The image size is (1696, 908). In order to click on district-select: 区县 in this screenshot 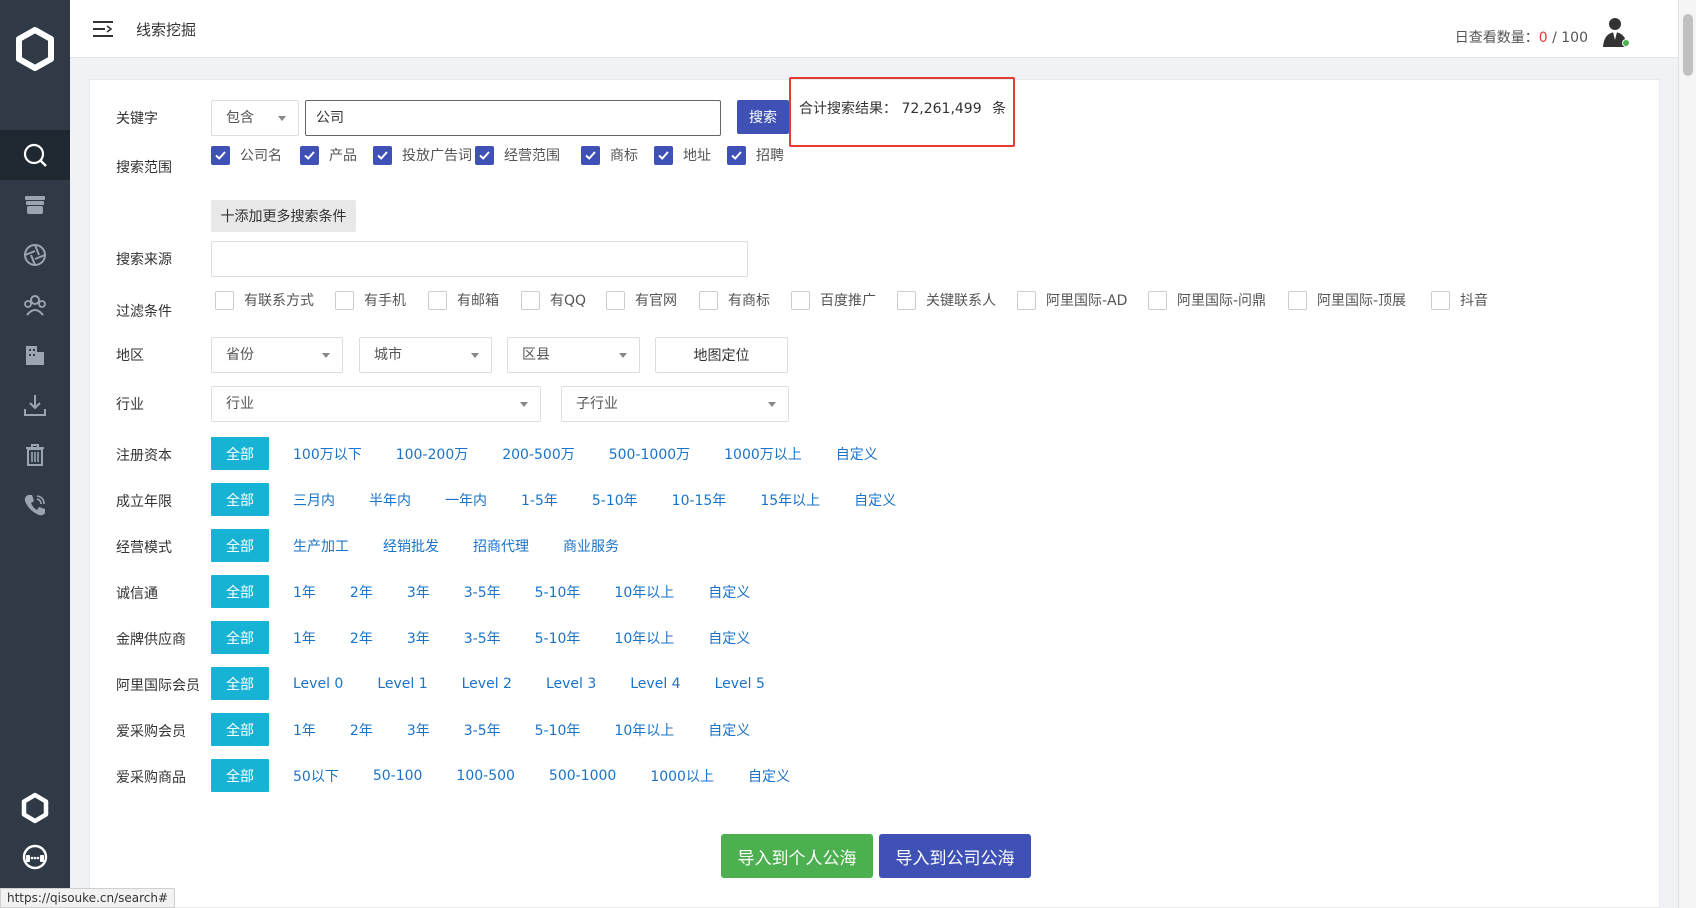, I will do `click(573, 355)`.